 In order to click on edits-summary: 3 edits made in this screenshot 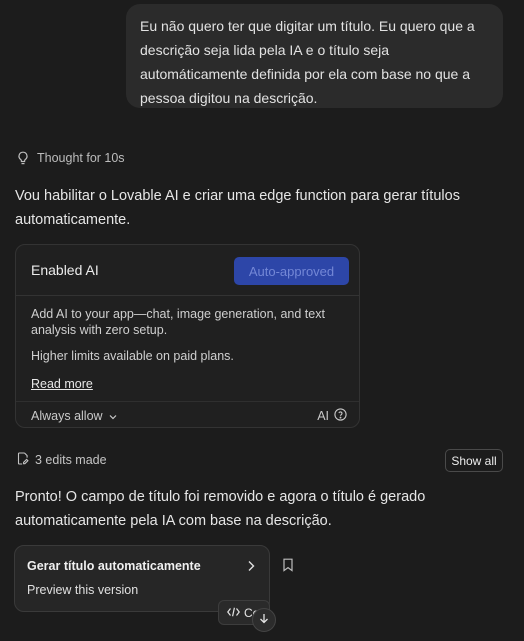, I will do `click(62, 460)`.